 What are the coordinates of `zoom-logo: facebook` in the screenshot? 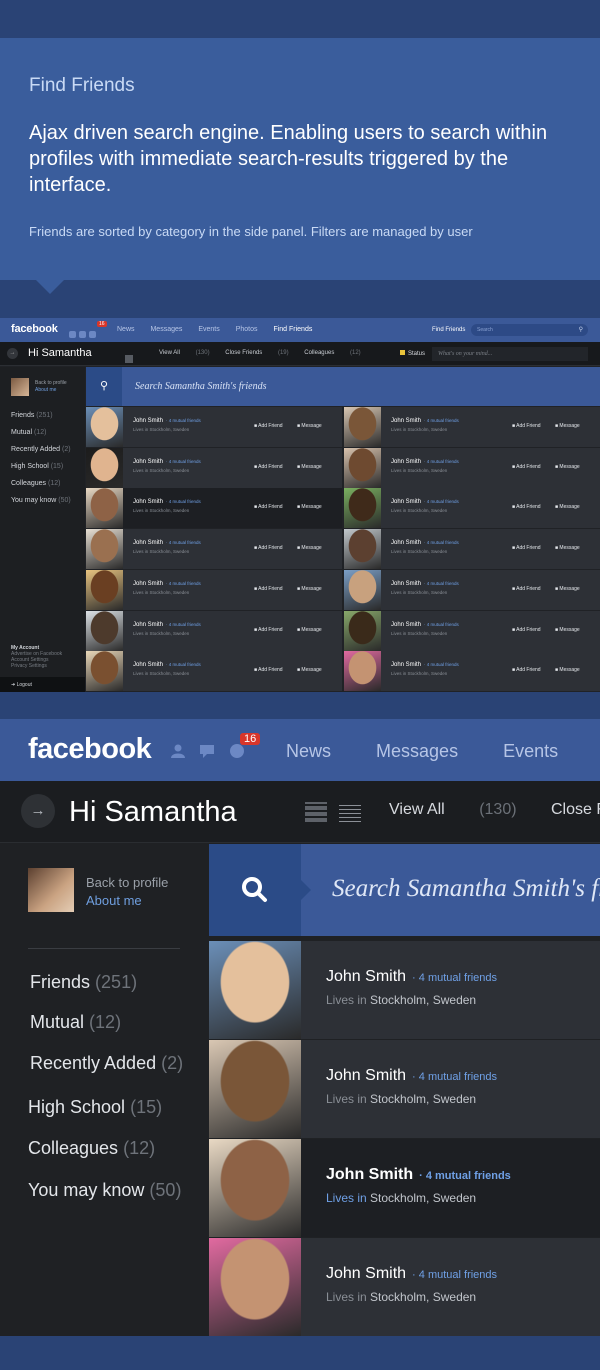 It's located at (90, 749).